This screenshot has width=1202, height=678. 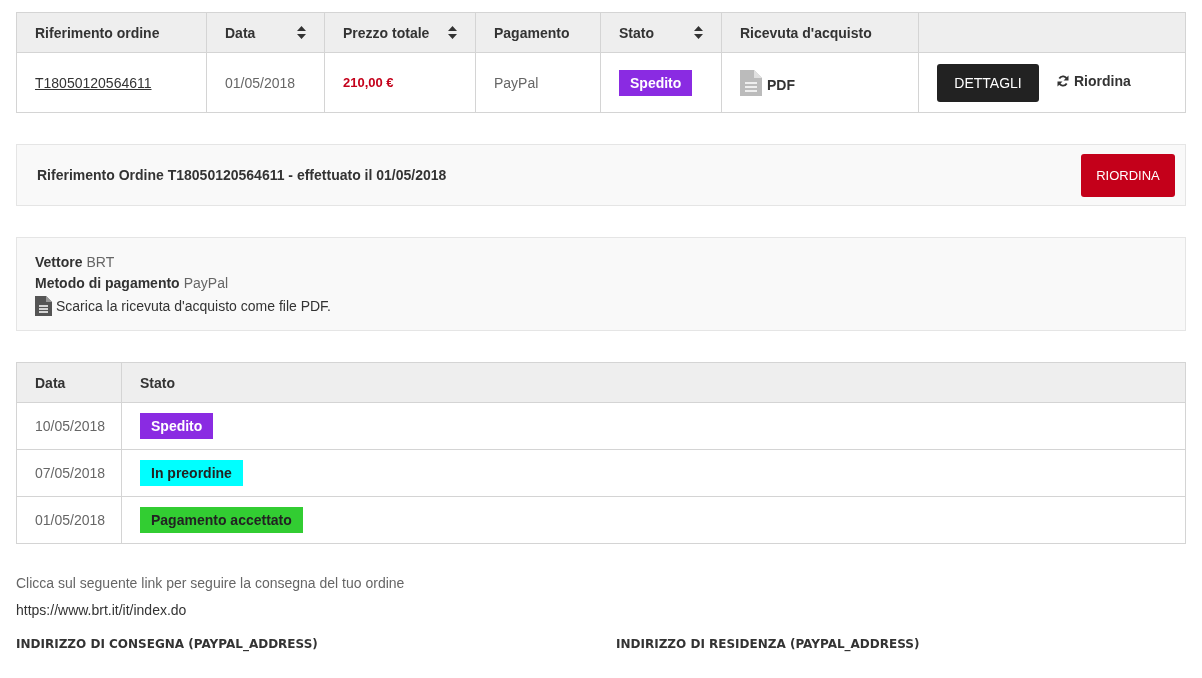 I want to click on column-header: Riferimento ordine, so click(x=111, y=32).